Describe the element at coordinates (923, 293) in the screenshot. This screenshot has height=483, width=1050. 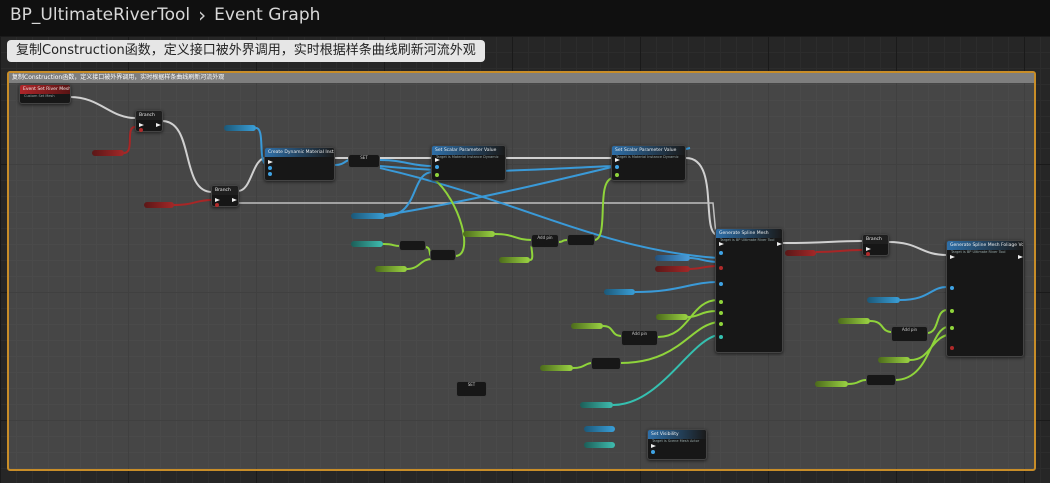
I see `object-wire` at that location.